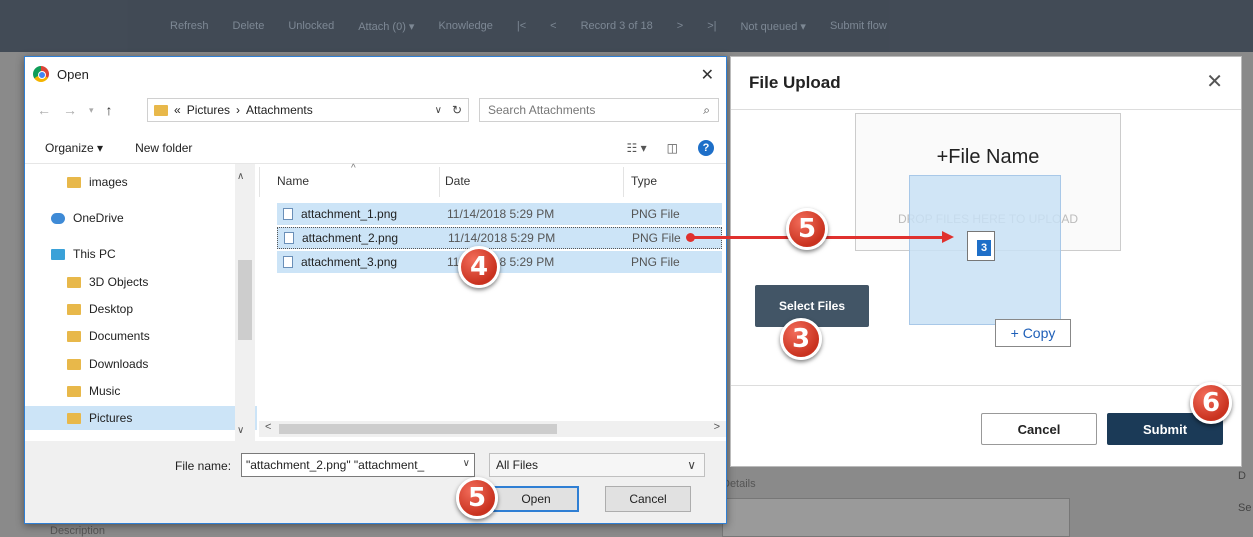  What do you see at coordinates (553, 26) in the screenshot?
I see `prev-record-button: <` at bounding box center [553, 26].